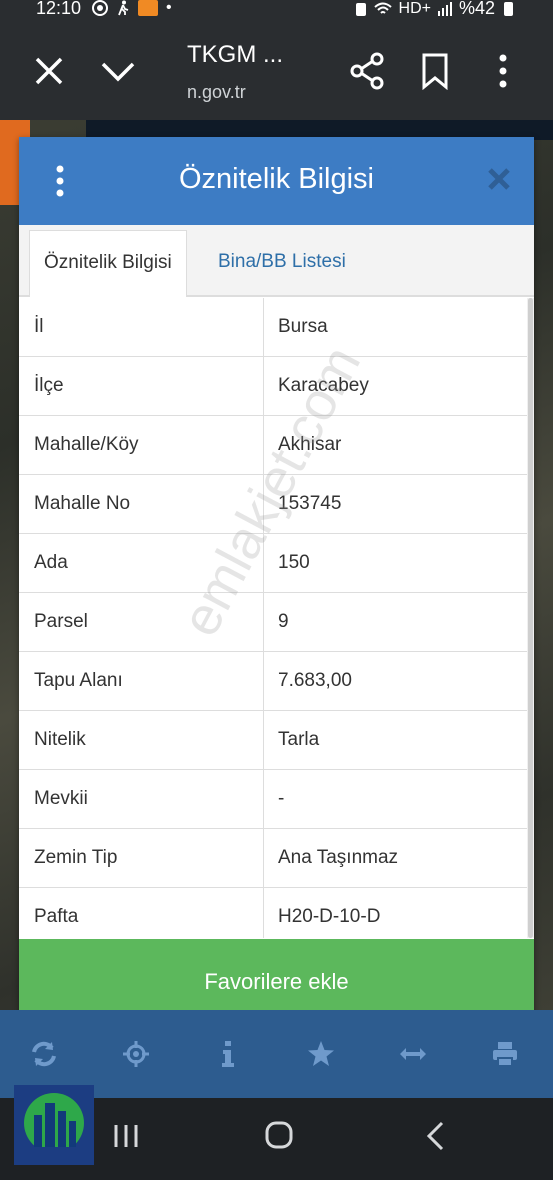 The image size is (553, 1180). What do you see at coordinates (303, 326) in the screenshot?
I see `row-value: Bursa` at bounding box center [303, 326].